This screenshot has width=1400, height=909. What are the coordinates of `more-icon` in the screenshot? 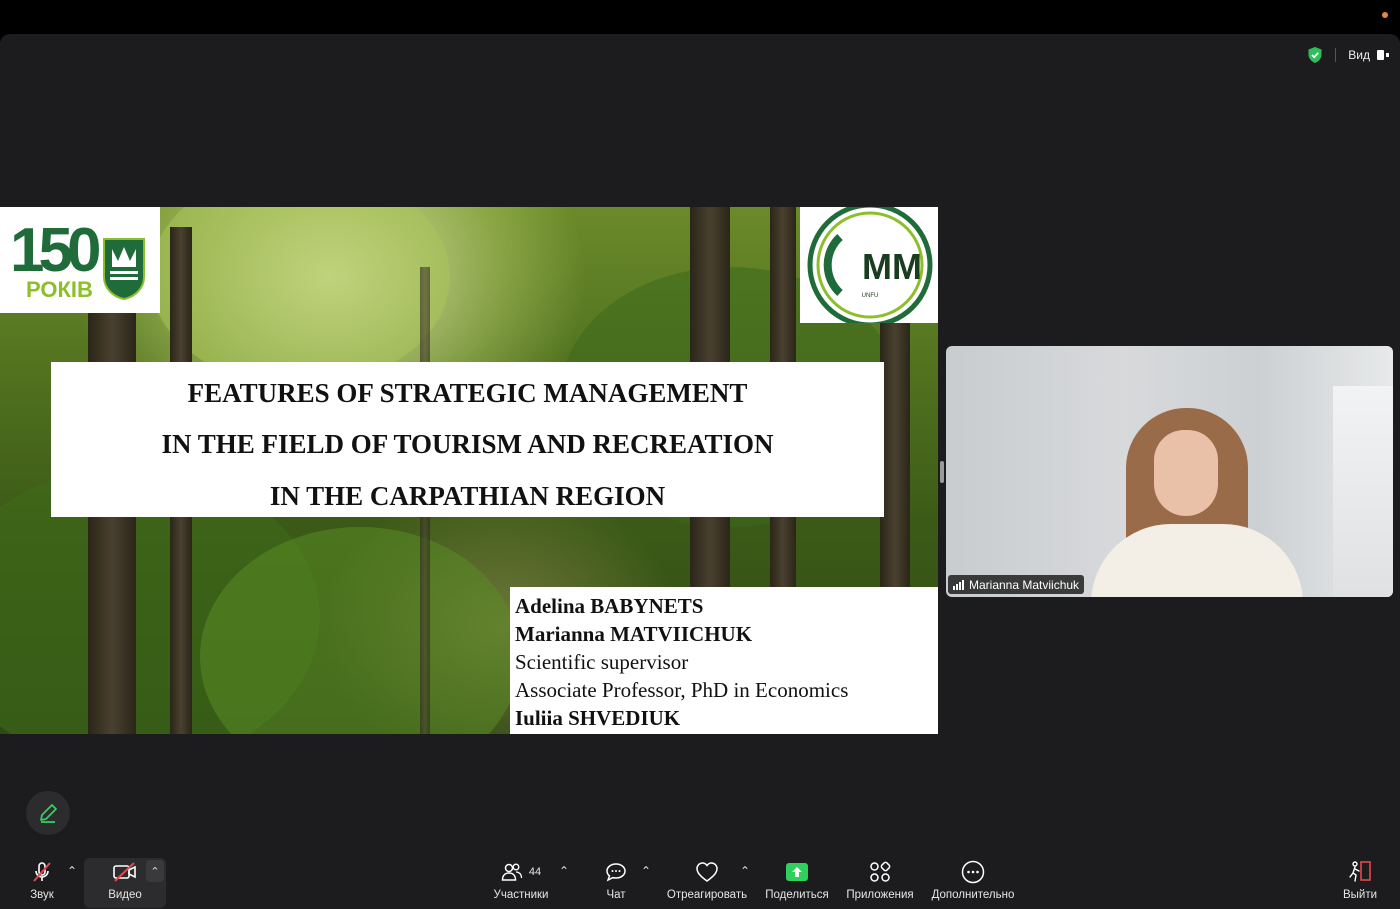 It's located at (973, 872).